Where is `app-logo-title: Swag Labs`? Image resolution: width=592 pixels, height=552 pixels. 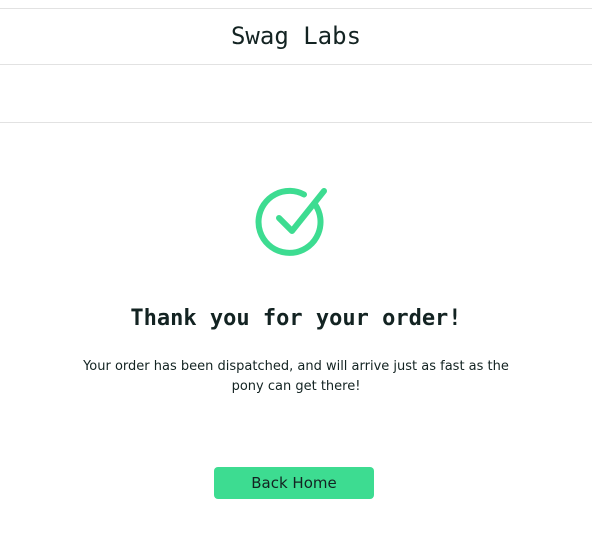
app-logo-title: Swag Labs is located at coordinates (296, 35).